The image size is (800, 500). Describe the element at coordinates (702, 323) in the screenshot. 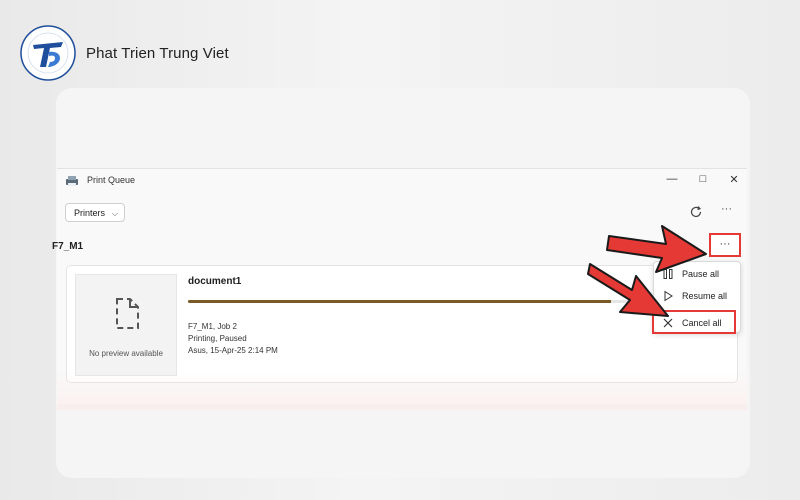

I see `menu-item-label: Cancel all` at that location.